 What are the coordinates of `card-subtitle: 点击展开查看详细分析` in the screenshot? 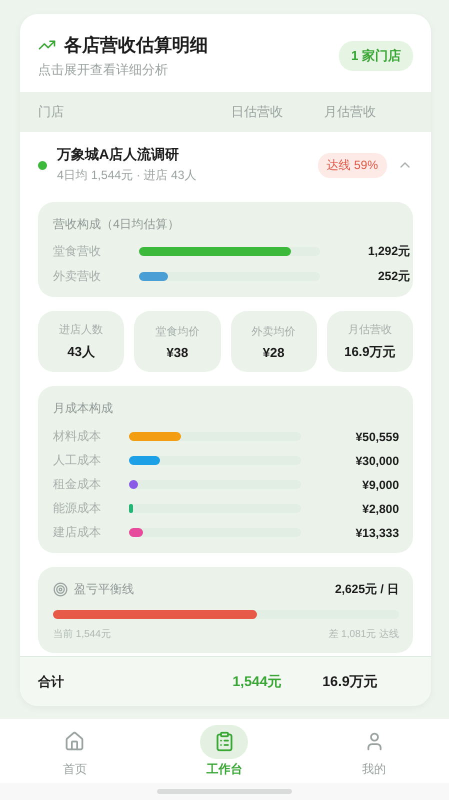 It's located at (103, 70).